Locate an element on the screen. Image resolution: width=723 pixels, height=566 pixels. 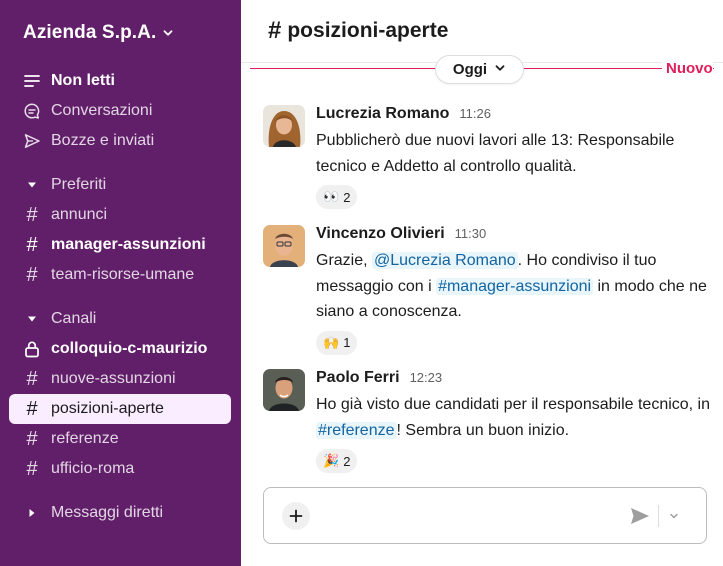
message-text-segment: ! Sembra un buon inizio. is located at coordinates (483, 430).